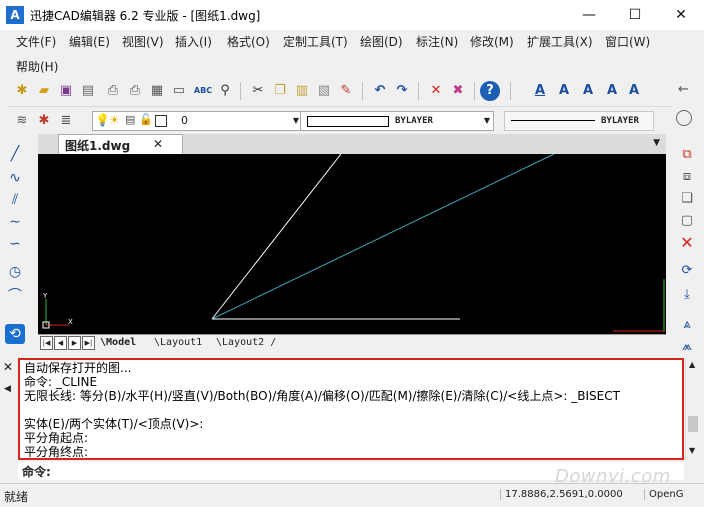  What do you see at coordinates (280, 91) in the screenshot?
I see `copy-icon: ❐` at bounding box center [280, 91].